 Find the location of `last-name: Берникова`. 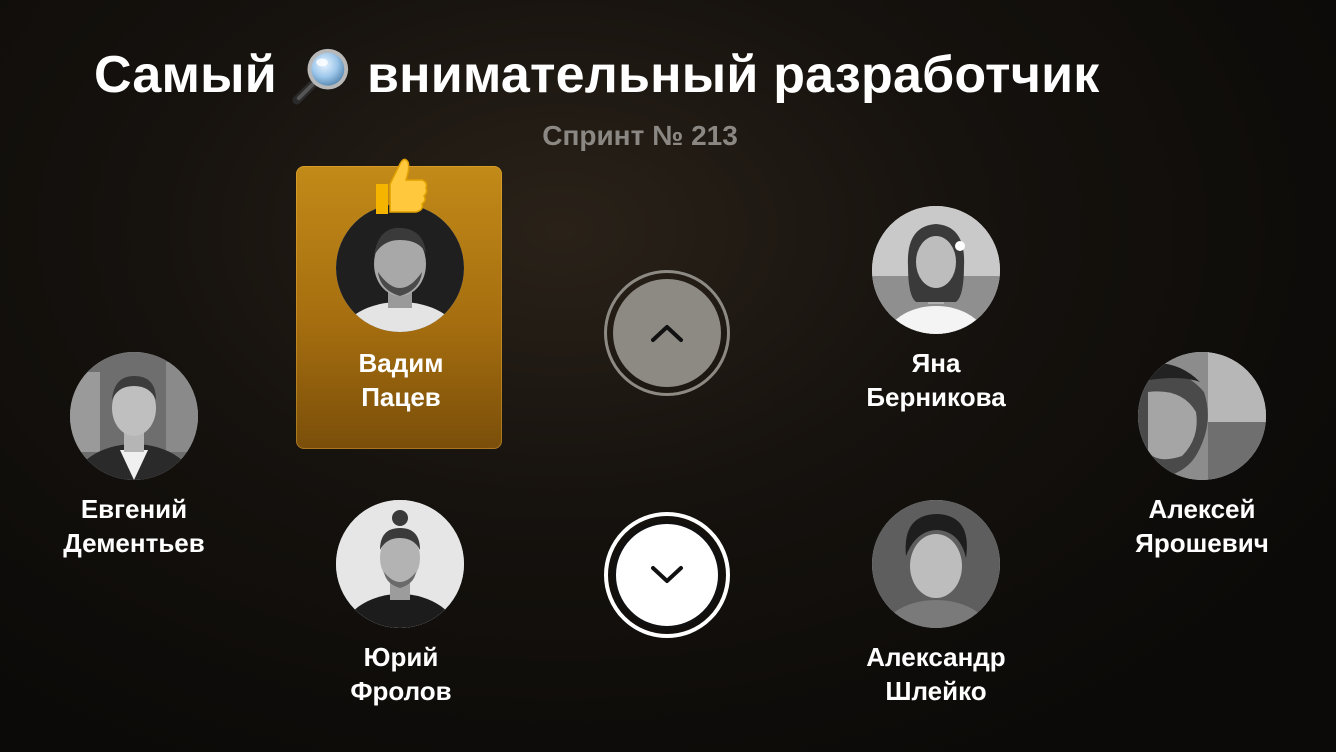

last-name: Берникова is located at coordinates (936, 397).